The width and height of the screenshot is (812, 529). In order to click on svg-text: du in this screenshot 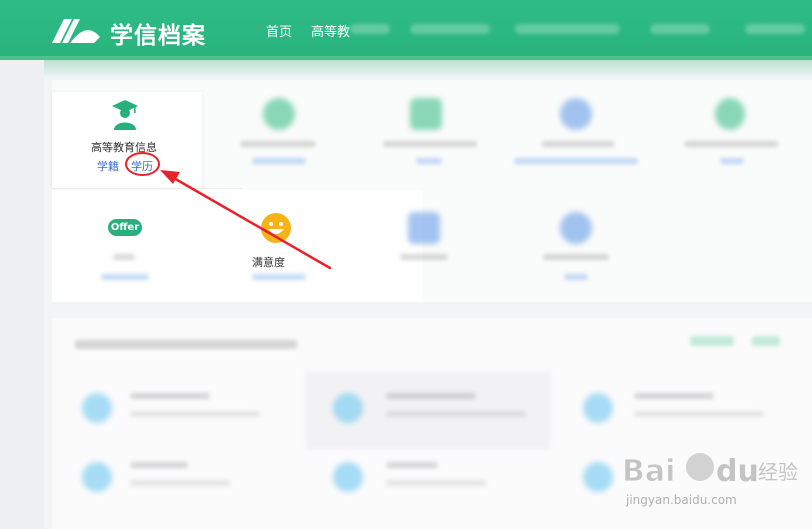, I will do `click(737, 471)`.